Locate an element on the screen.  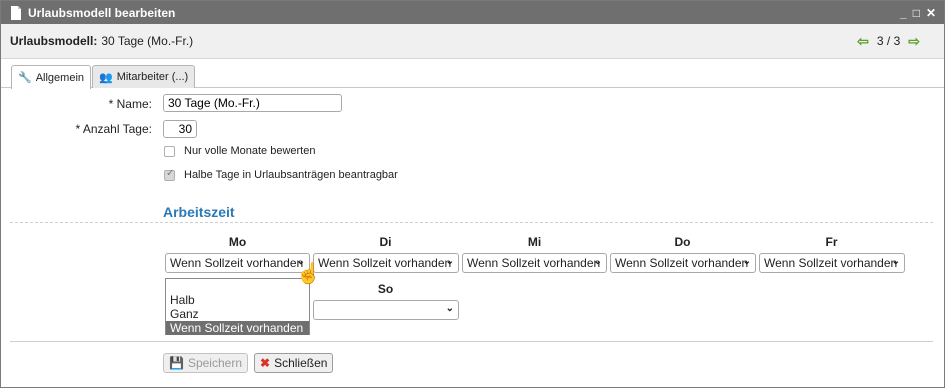
select-di: Wenn Sollzeit vorhanden ⌄ is located at coordinates (386, 263).